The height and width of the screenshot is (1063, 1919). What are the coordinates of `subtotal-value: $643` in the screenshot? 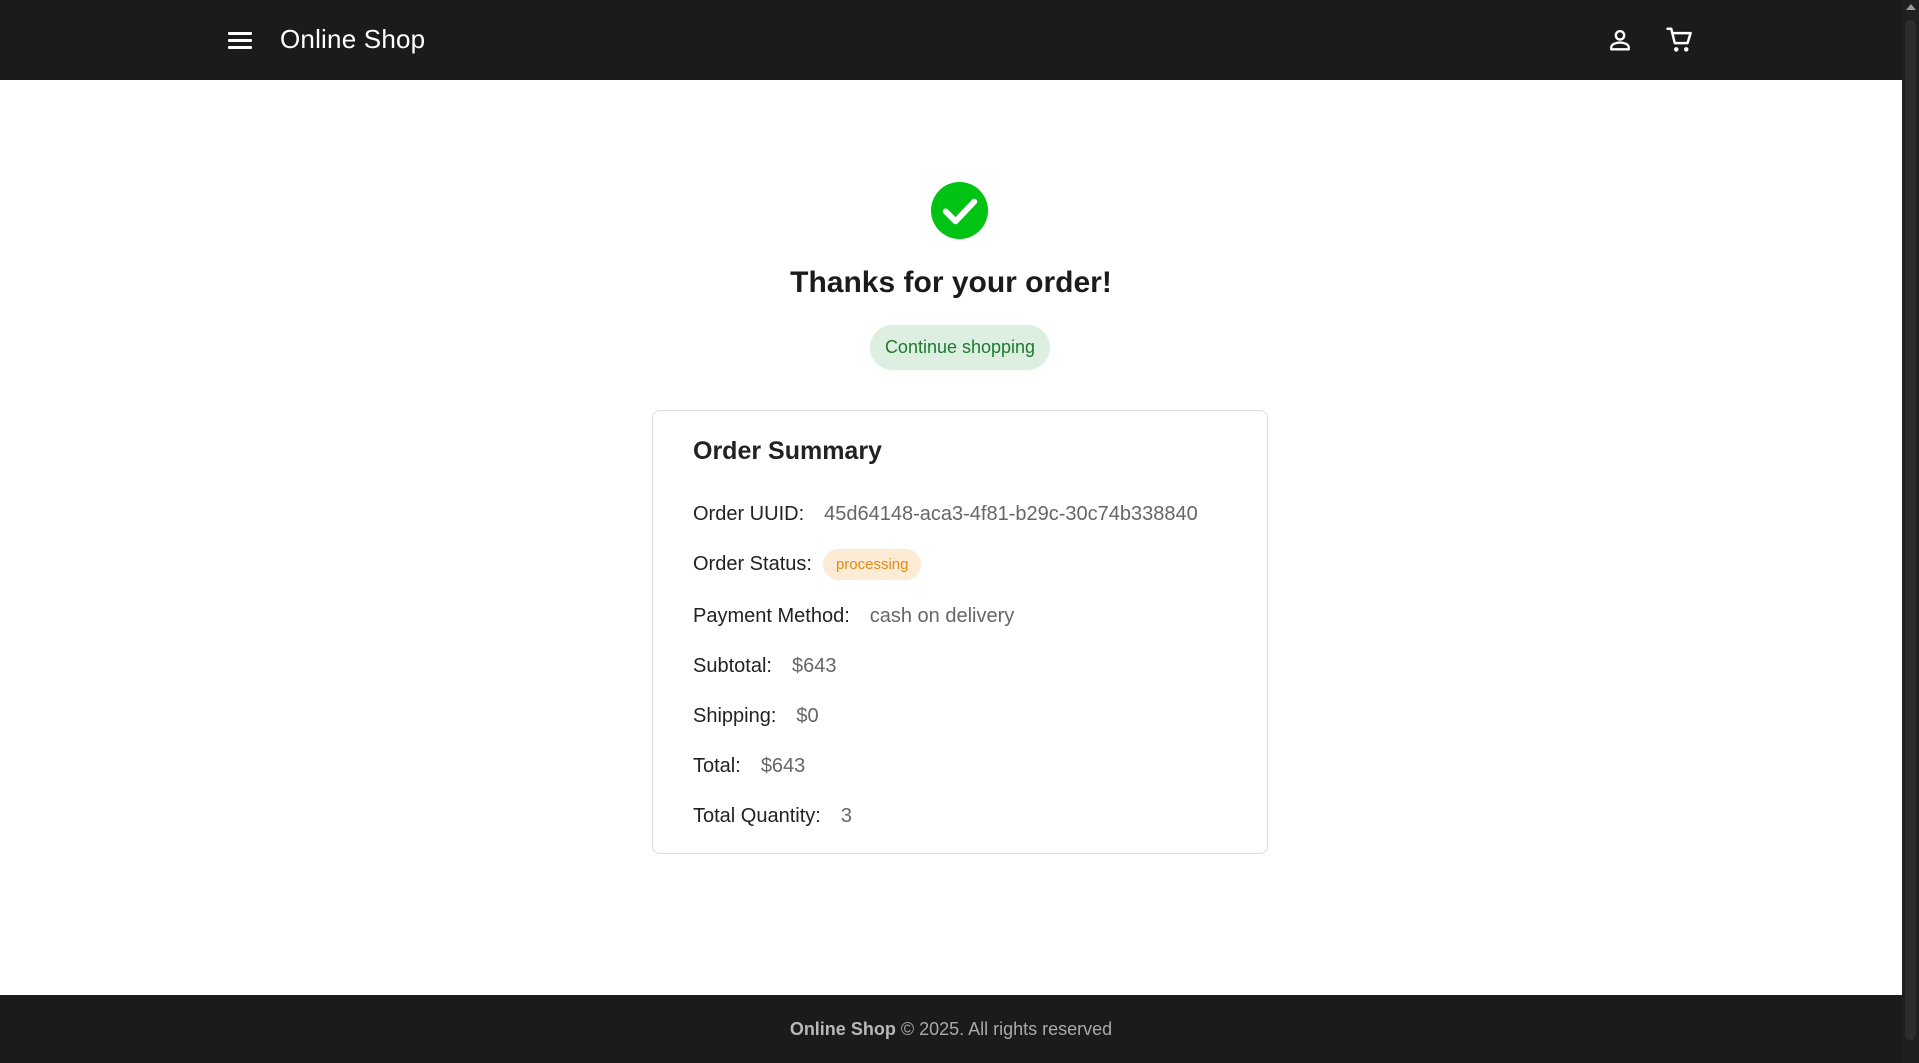 It's located at (814, 666).